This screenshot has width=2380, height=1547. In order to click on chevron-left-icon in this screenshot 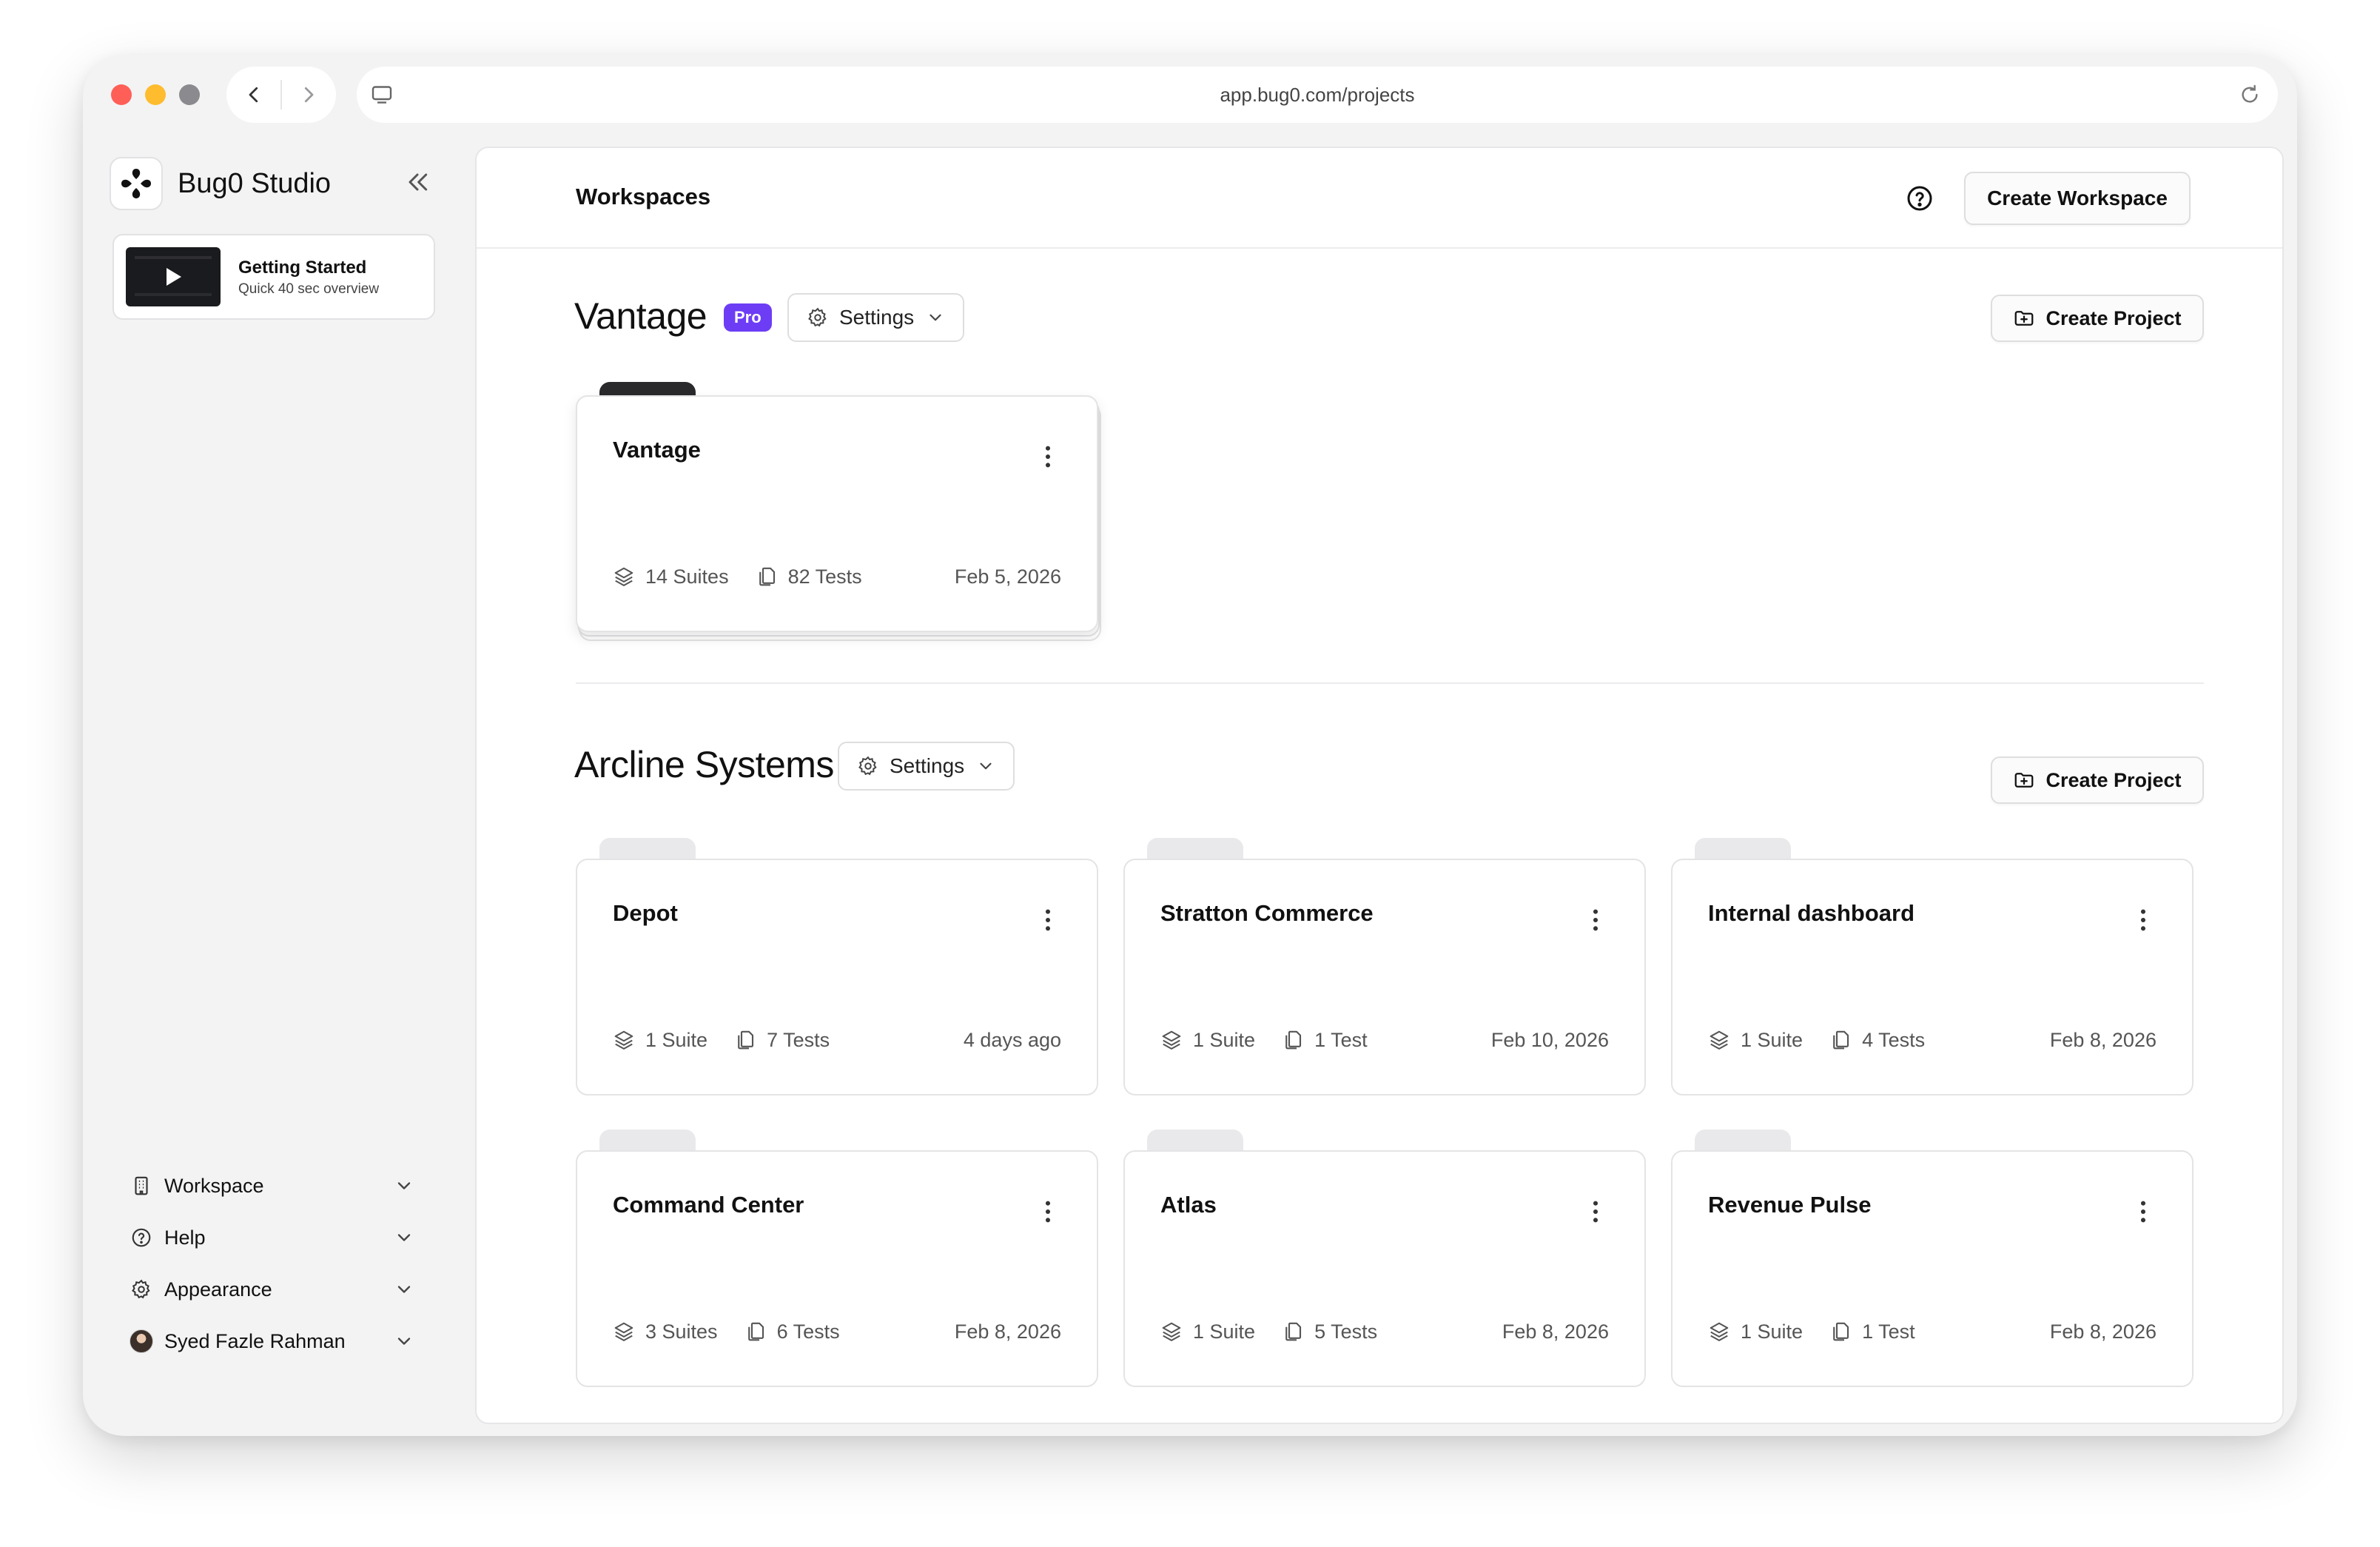, I will do `click(254, 95)`.